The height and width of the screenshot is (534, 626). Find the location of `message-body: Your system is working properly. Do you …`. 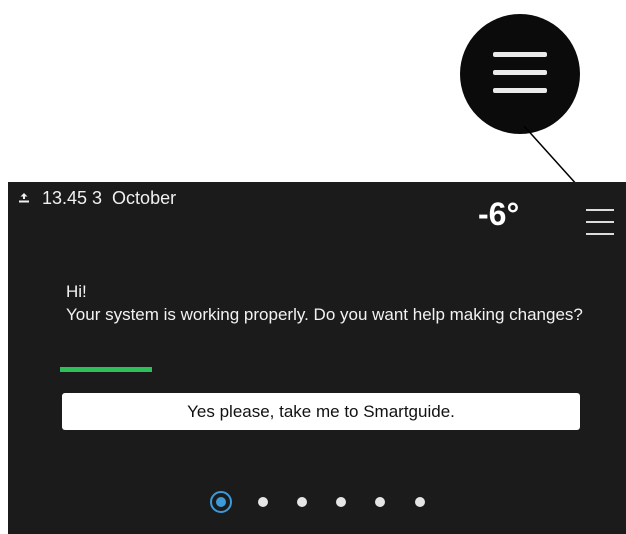

message-body: Your system is working properly. Do you … is located at coordinates (324, 314).